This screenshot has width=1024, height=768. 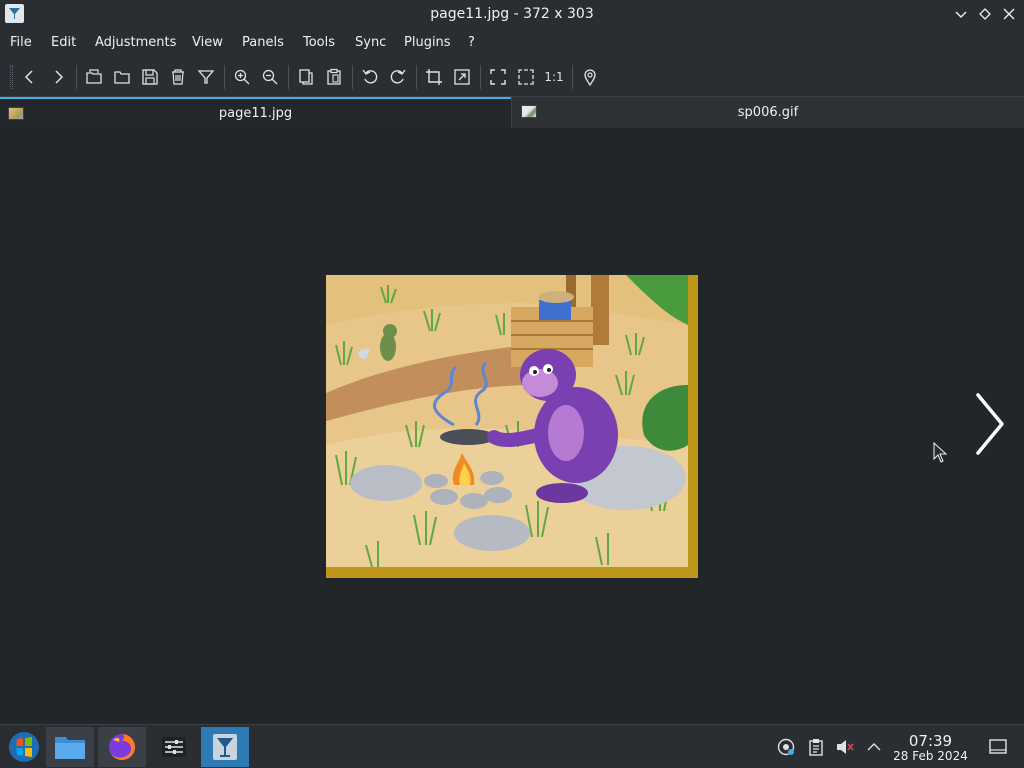 I want to click on volume-muted-icon, so click(x=845, y=747).